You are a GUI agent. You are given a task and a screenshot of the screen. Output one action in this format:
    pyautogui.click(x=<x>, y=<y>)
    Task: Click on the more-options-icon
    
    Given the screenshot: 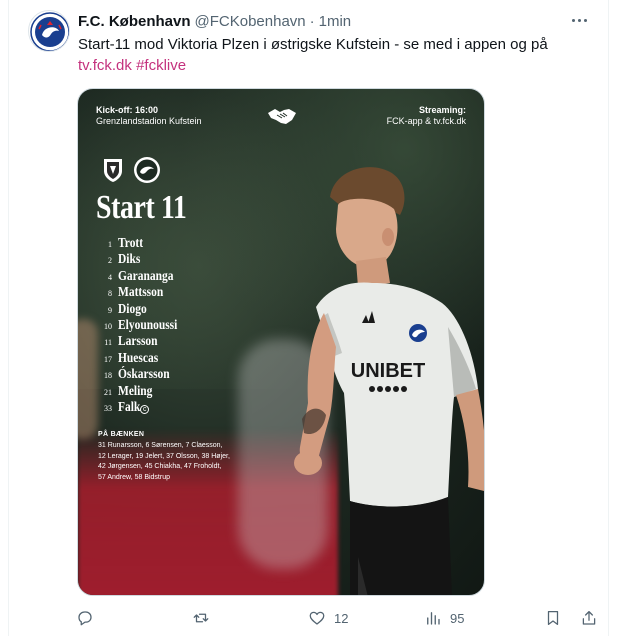 What is the action you would take?
    pyautogui.click(x=579, y=20)
    